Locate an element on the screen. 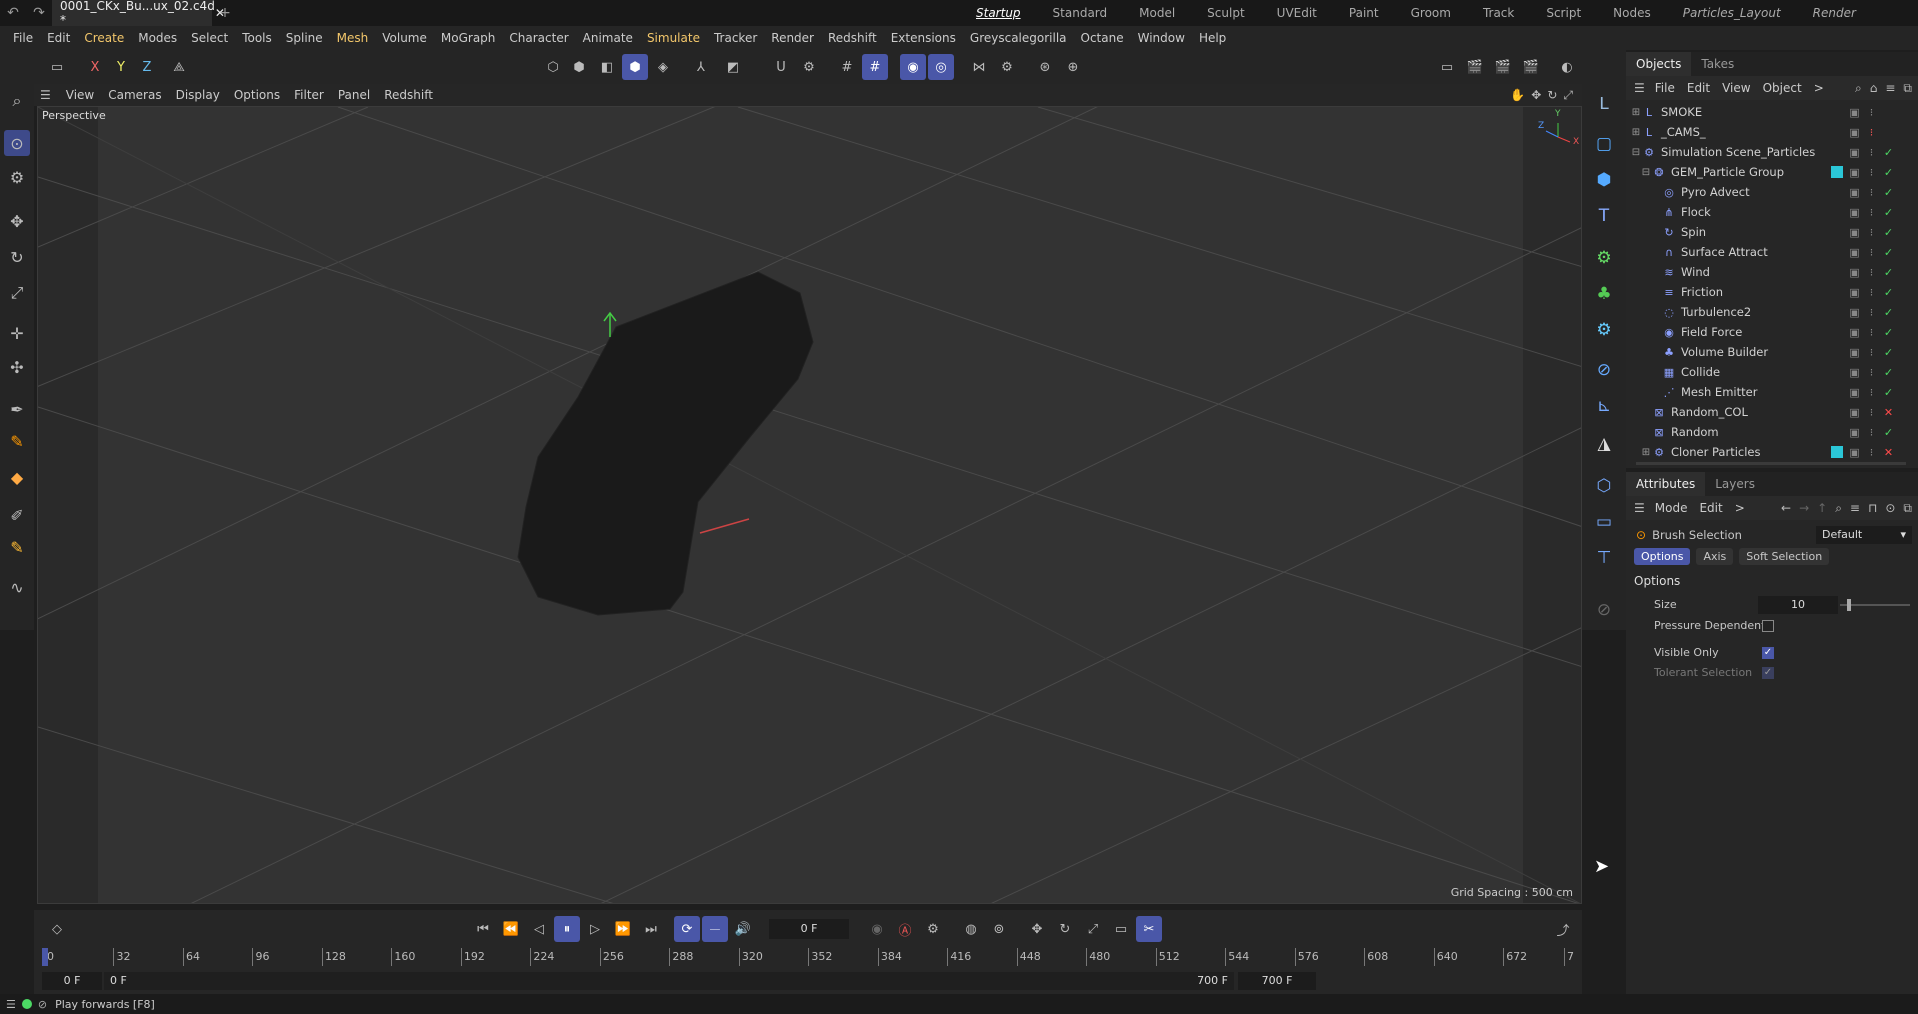 This screenshot has width=1918, height=1014. object-name: Random is located at coordinates (1695, 432).